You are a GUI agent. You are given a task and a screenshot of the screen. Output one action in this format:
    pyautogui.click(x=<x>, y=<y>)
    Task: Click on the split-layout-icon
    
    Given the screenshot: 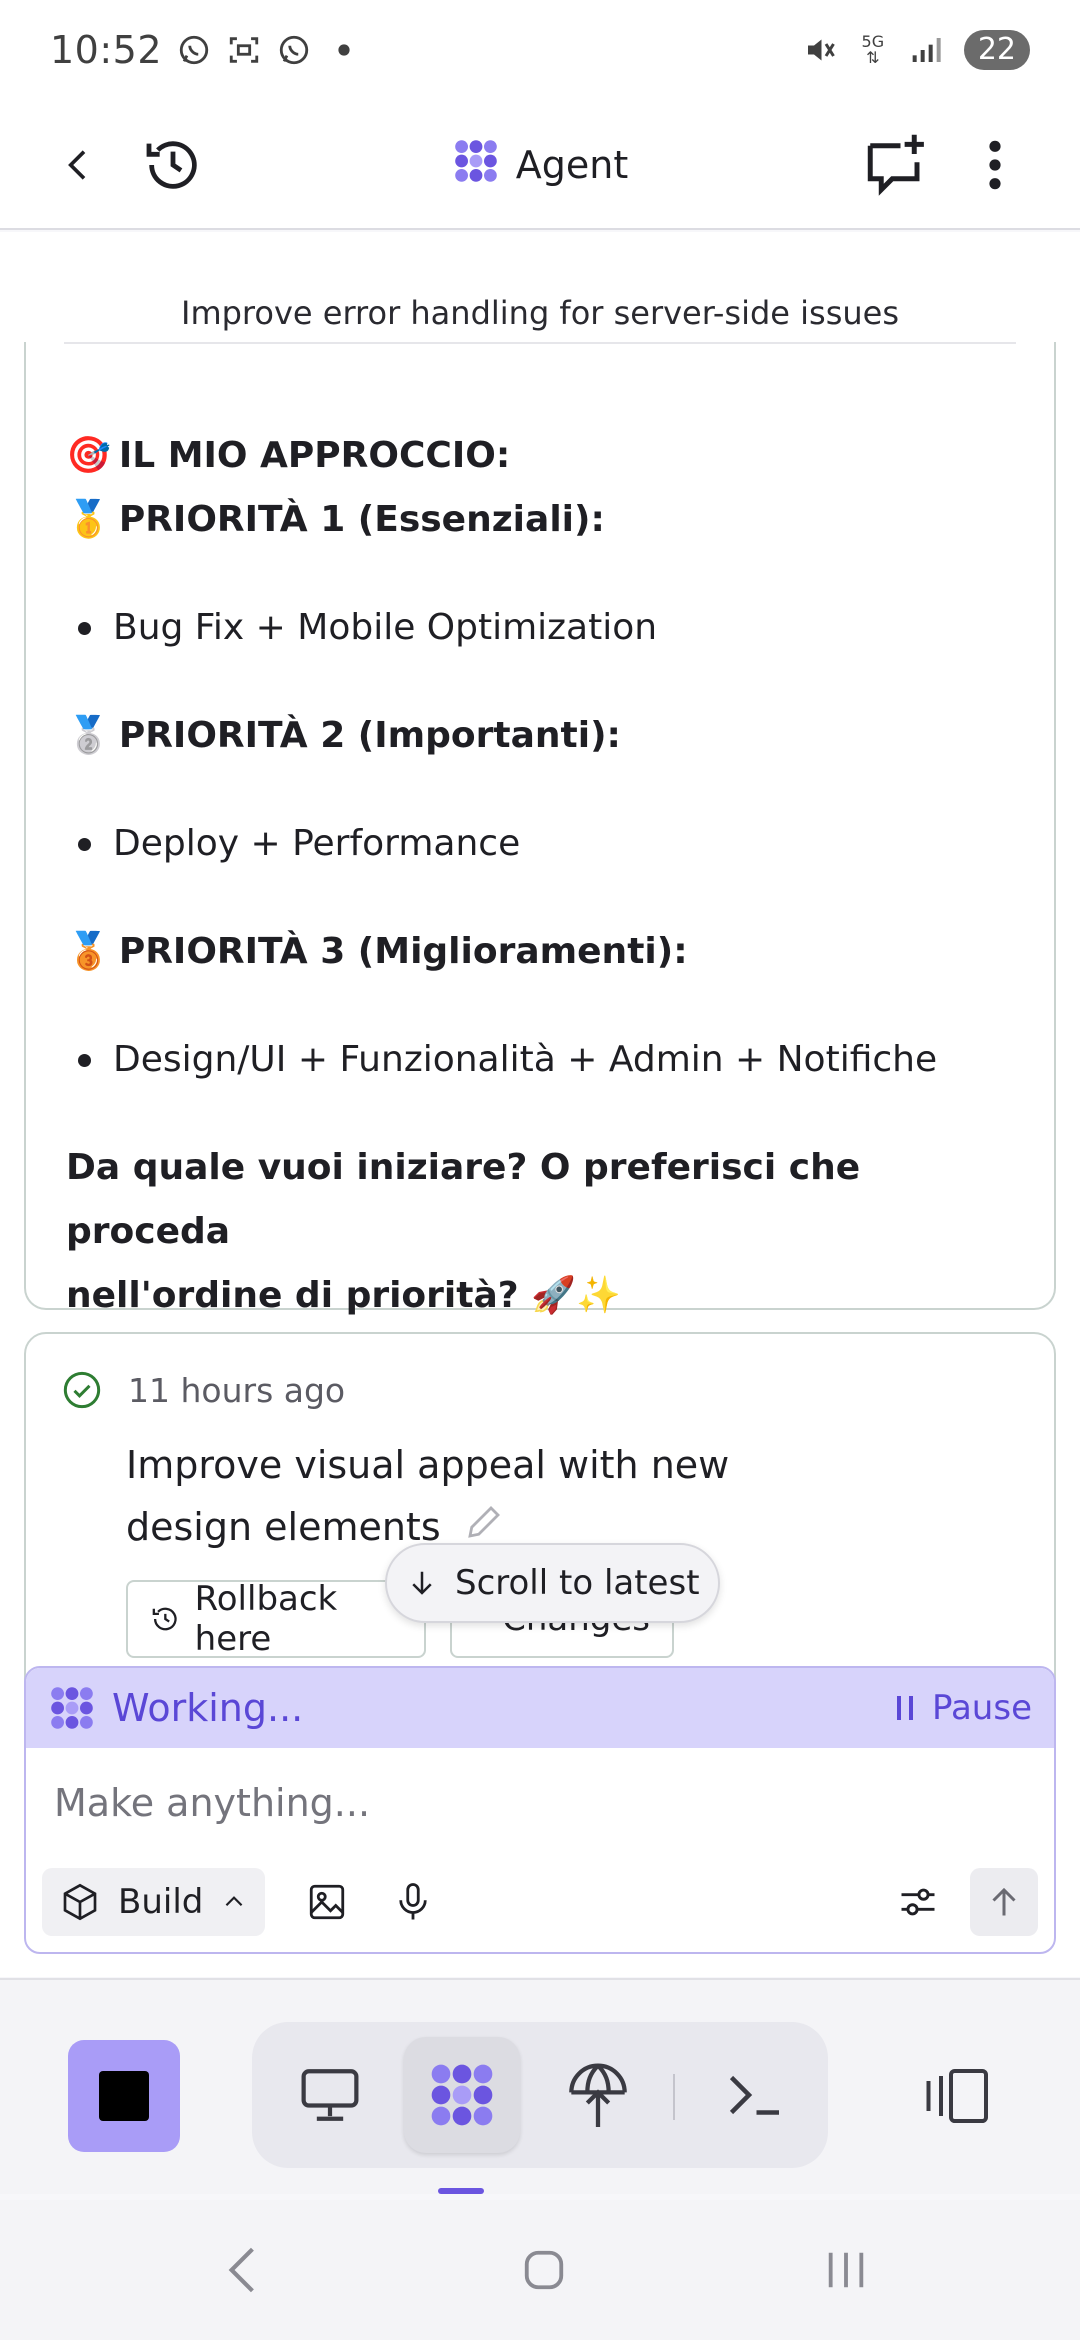 What is the action you would take?
    pyautogui.click(x=957, y=2096)
    